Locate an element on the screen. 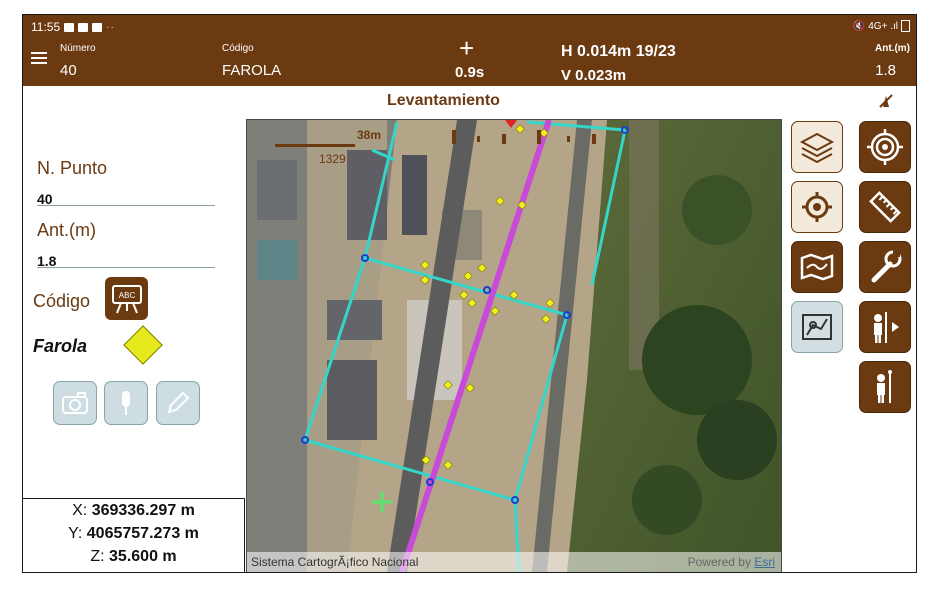 The height and width of the screenshot is (598, 942). surveyor-icon is located at coordinates (884, 386).